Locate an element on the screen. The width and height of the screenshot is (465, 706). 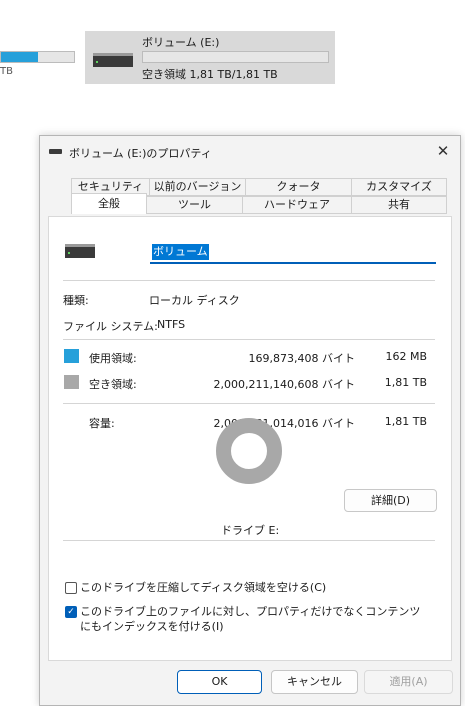
used-space-size: 162 MB is located at coordinates (406, 356).